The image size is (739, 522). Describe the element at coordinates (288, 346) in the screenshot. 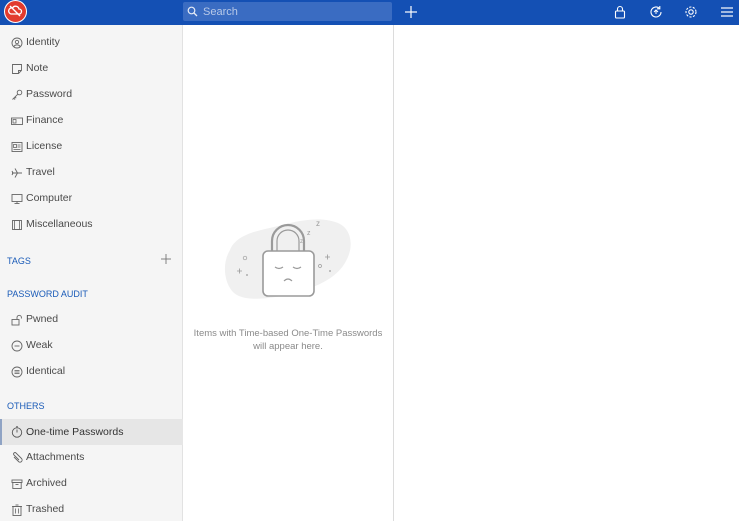

I see `empty-state-line-2: will appear here.` at that location.